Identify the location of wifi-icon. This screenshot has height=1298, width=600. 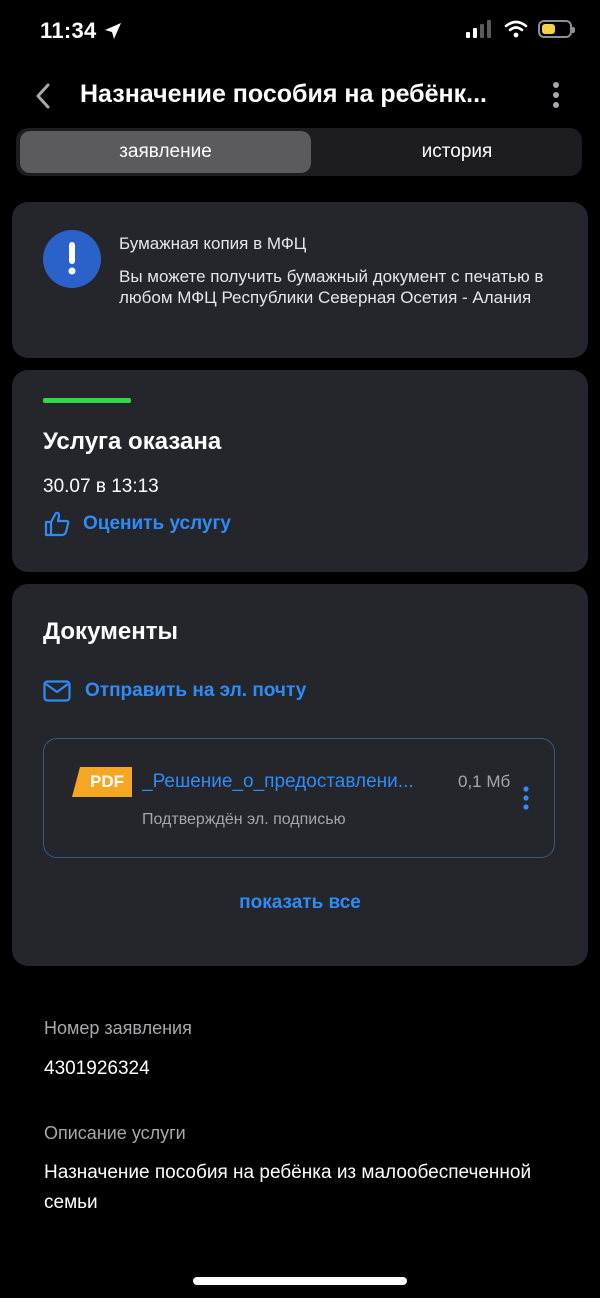
(516, 29).